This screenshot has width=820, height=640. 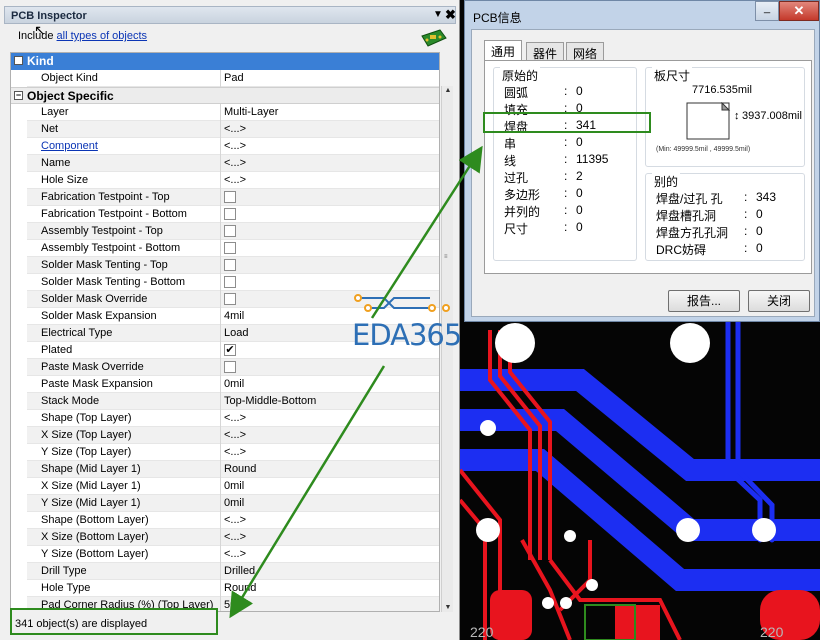 I want to click on property-row: X Size (Mid Layer 1) 0mil, so click(x=233, y=486).